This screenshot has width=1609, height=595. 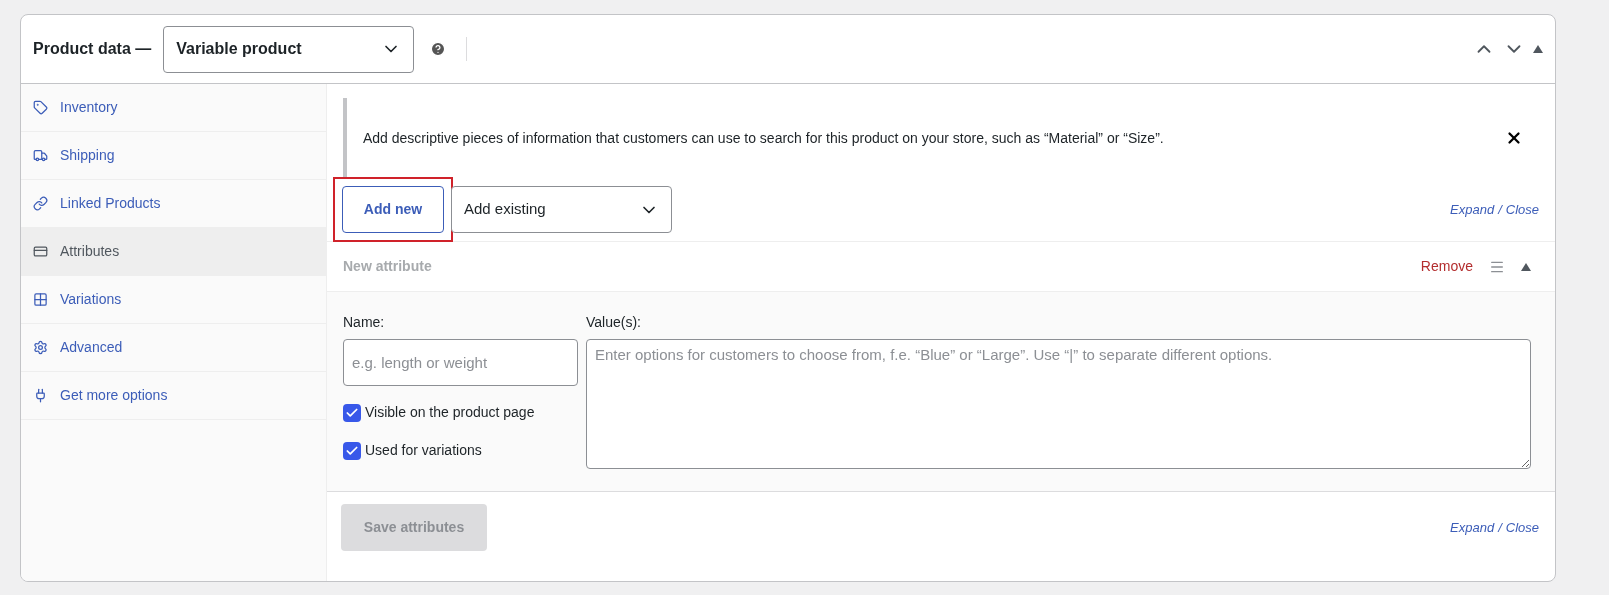 What do you see at coordinates (173, 300) in the screenshot?
I see `sidebar-tab: Variations` at bounding box center [173, 300].